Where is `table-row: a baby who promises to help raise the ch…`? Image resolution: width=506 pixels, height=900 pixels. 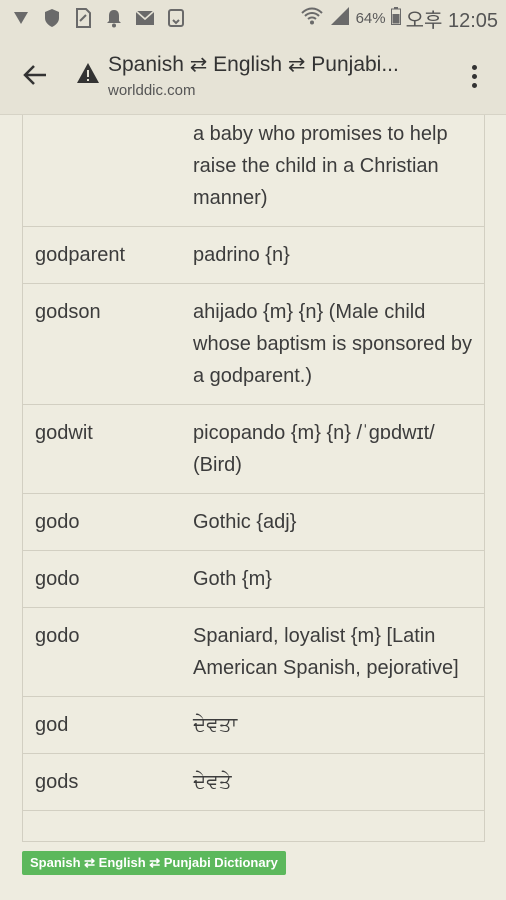
table-row: a baby who promises to help raise the ch… is located at coordinates (253, 171).